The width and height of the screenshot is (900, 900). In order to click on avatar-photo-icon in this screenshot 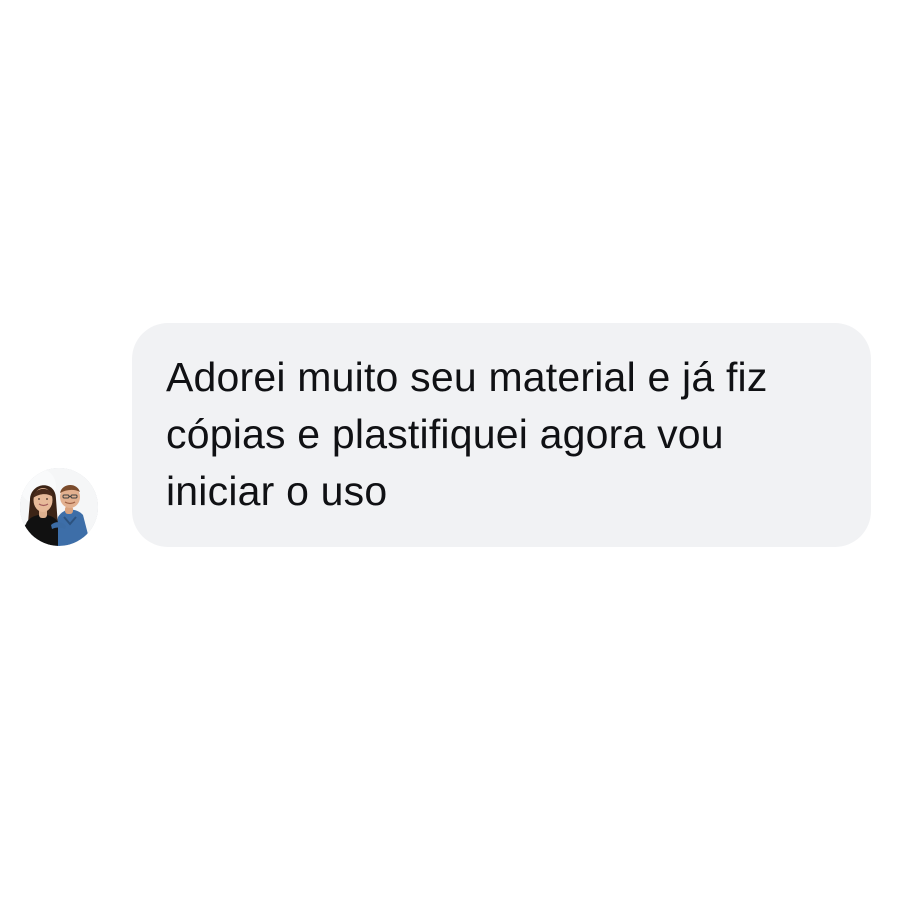, I will do `click(59, 507)`.